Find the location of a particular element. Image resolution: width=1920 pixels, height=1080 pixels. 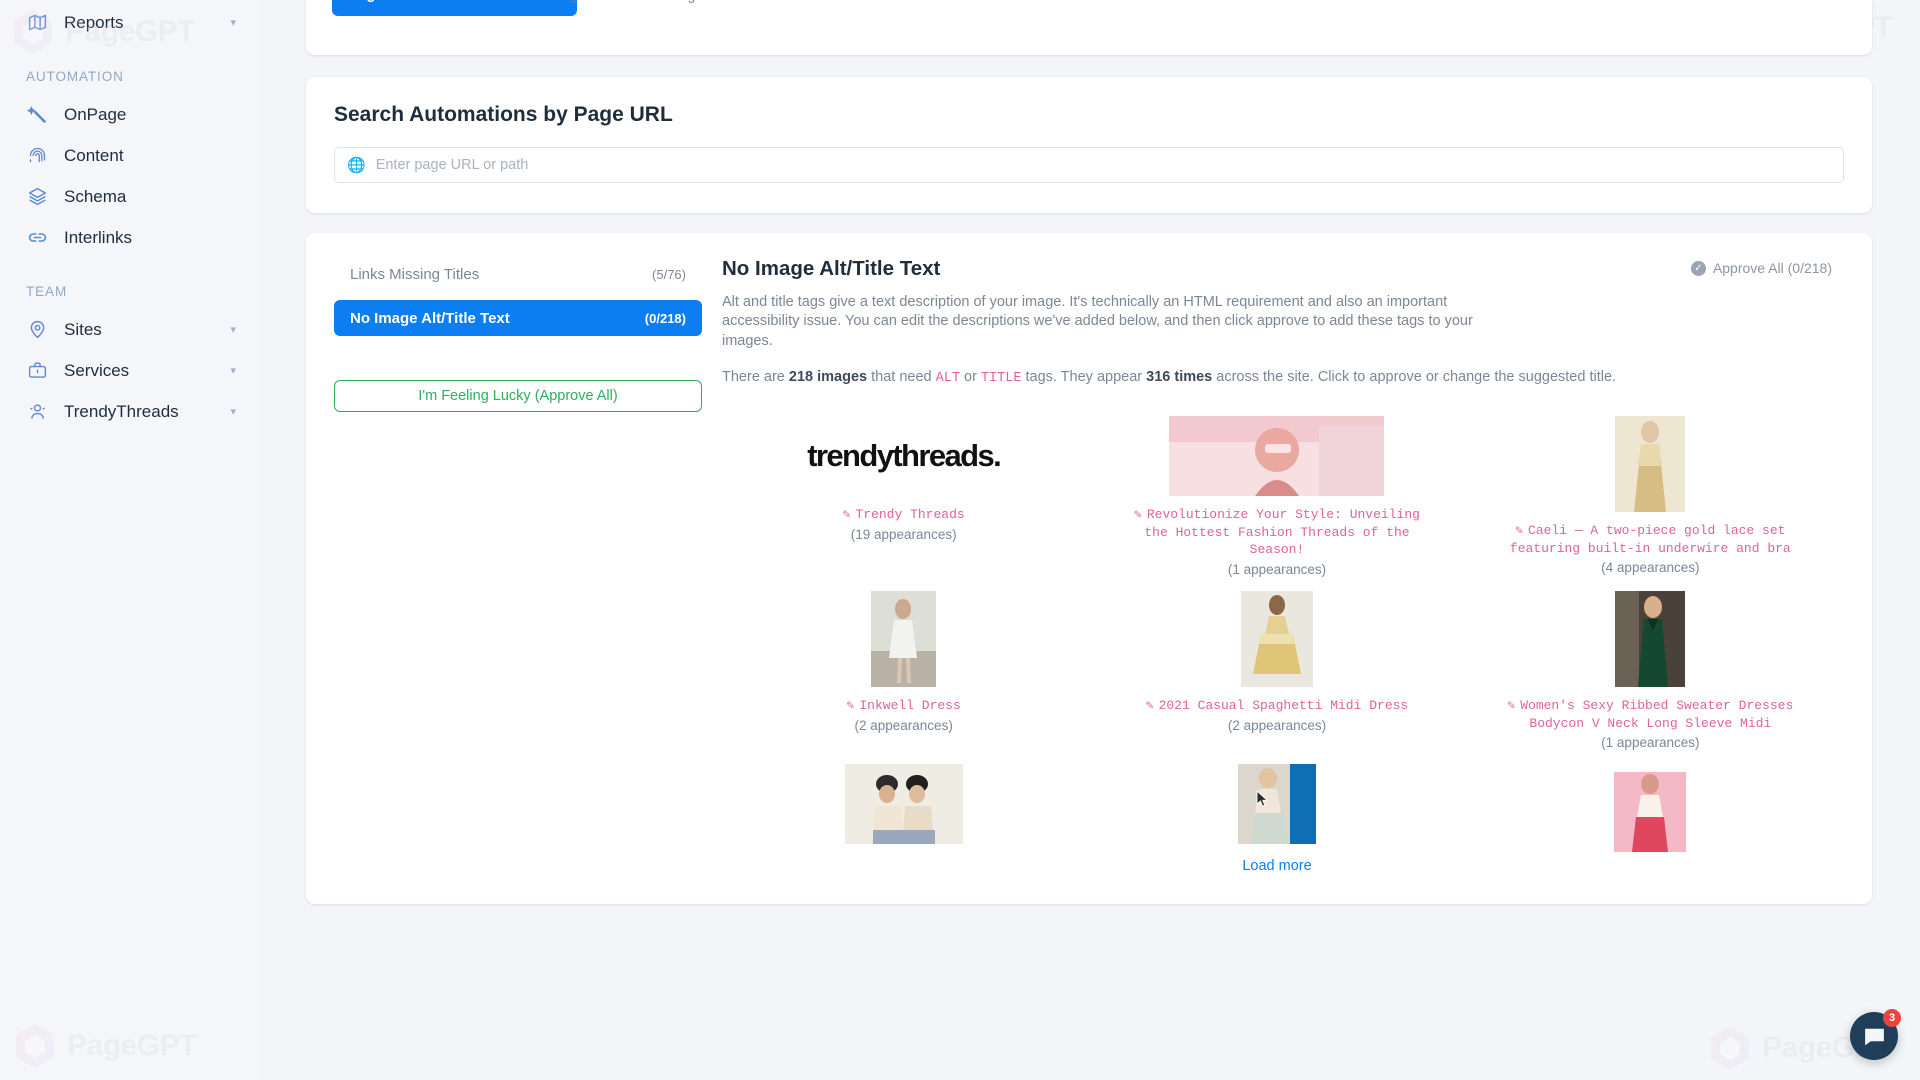

issue-count: (5/76) is located at coordinates (669, 274).